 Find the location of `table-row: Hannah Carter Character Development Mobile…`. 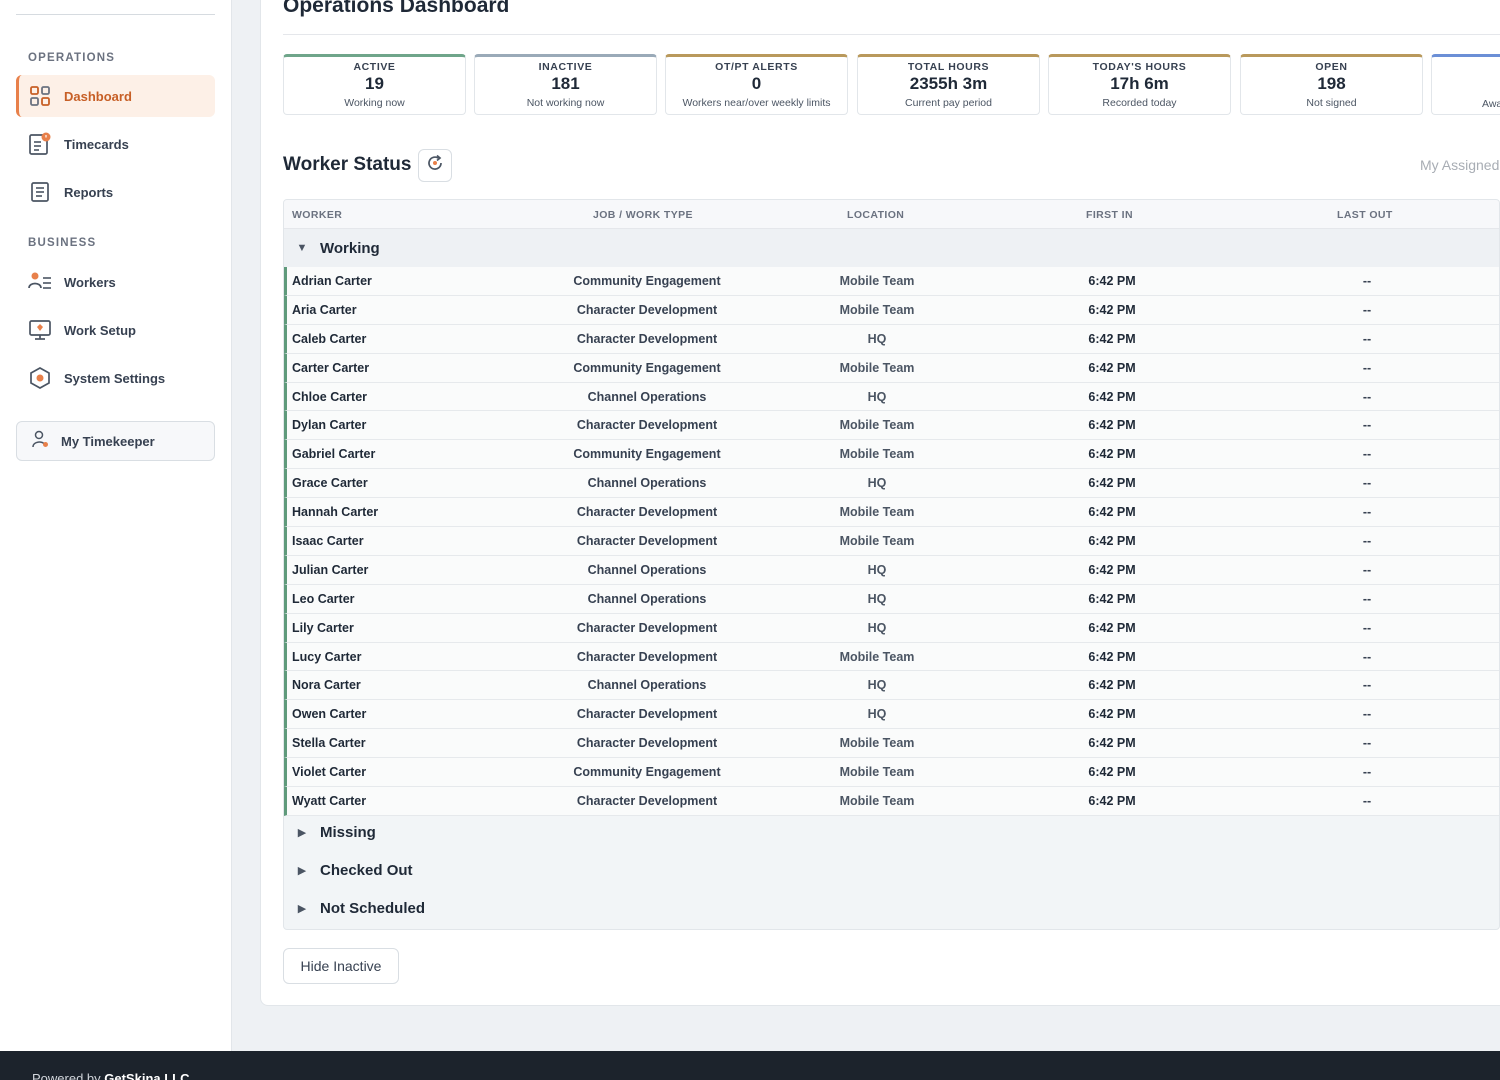

table-row: Hannah Carter Character Development Mobile… is located at coordinates (891, 513).